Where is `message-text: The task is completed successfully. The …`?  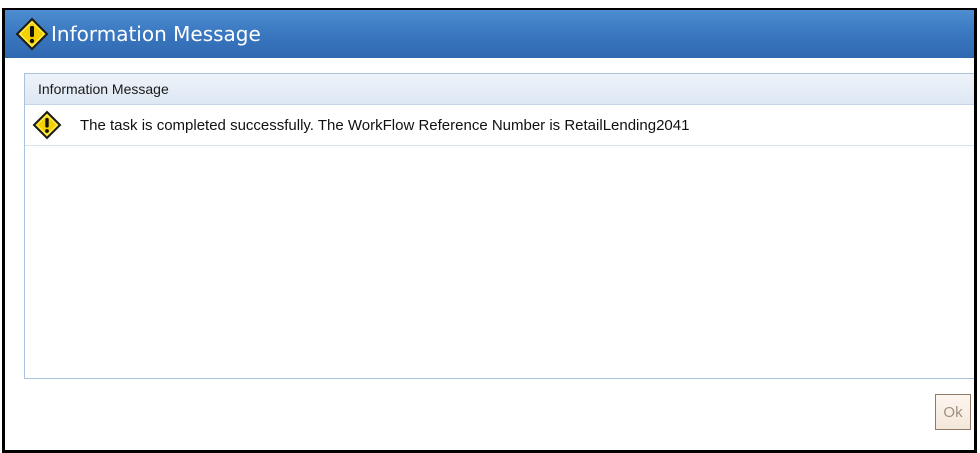
message-text: The task is completed successfully. The … is located at coordinates (385, 125).